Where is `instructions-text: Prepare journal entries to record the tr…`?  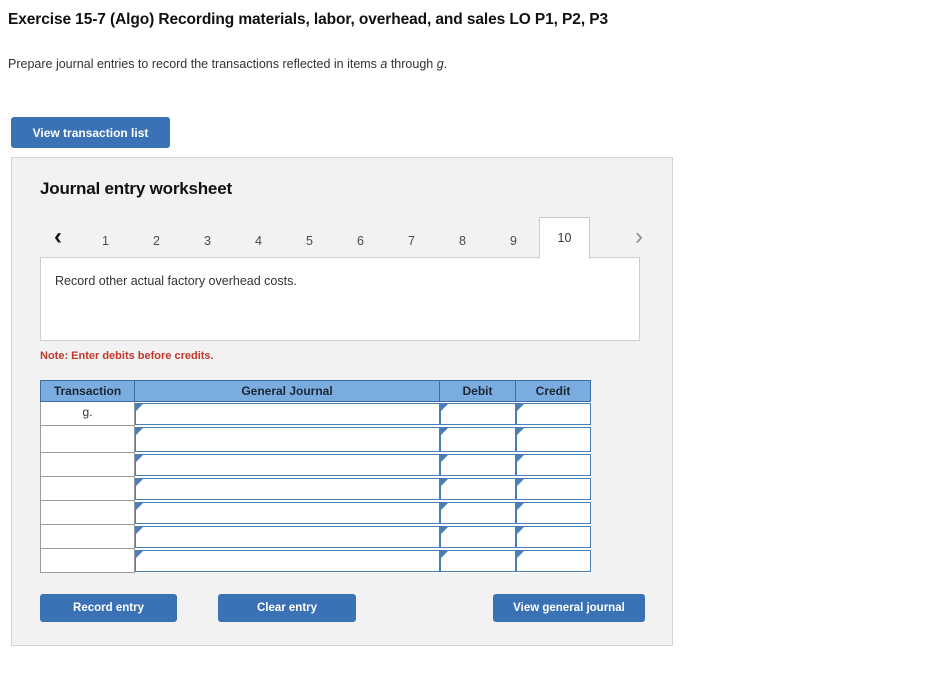 instructions-text: Prepare journal entries to record the tr… is located at coordinates (470, 64).